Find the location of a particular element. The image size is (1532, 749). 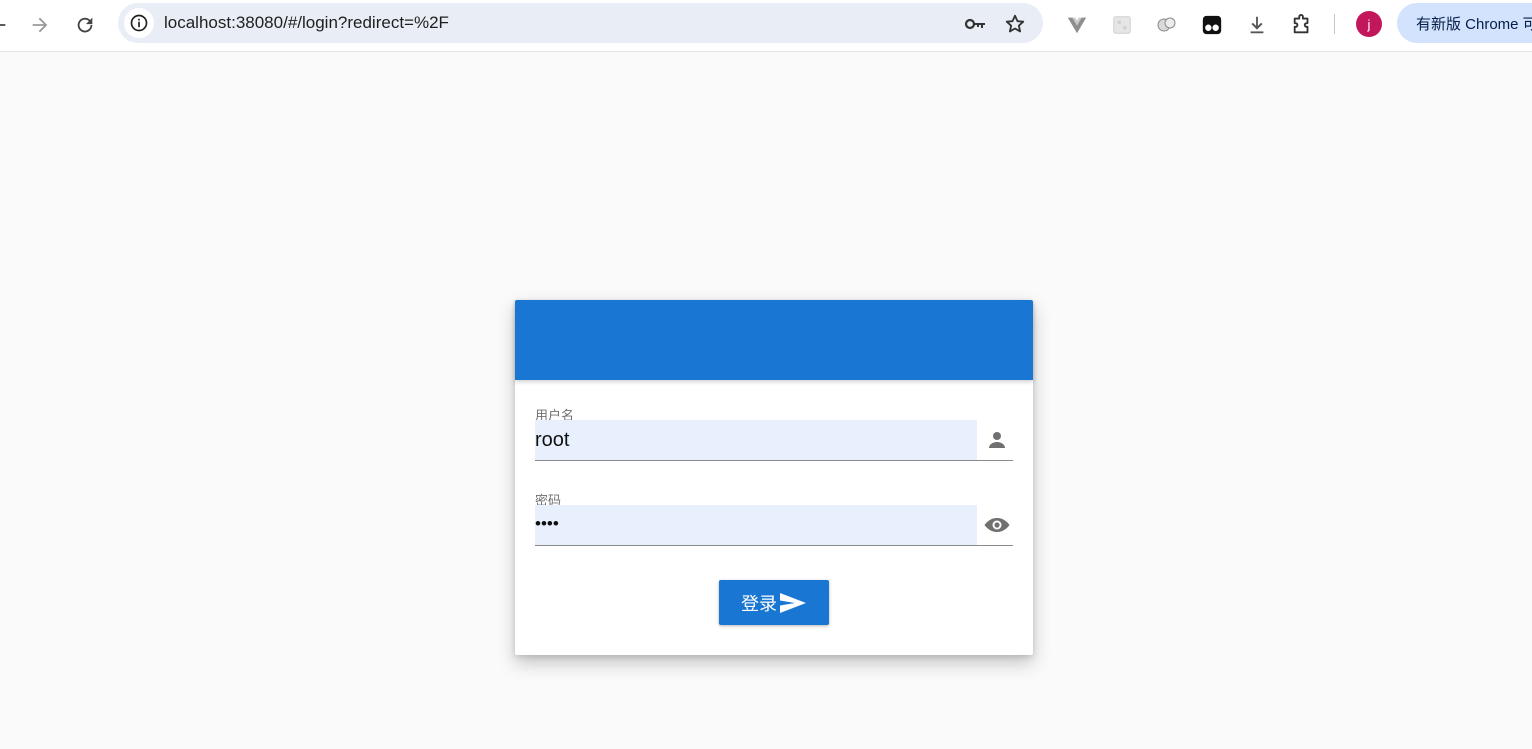

reload-icon is located at coordinates (85, 25).